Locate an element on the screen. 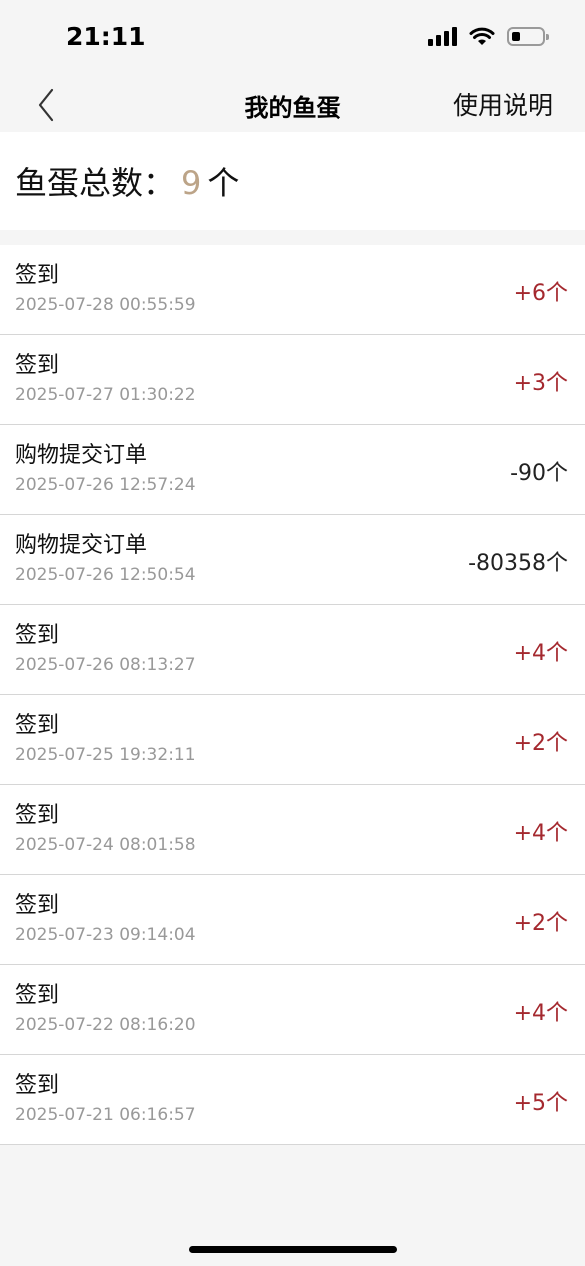  record-item: 签到 2025-07-28 00:55:59 +6个 is located at coordinates (292, 290).